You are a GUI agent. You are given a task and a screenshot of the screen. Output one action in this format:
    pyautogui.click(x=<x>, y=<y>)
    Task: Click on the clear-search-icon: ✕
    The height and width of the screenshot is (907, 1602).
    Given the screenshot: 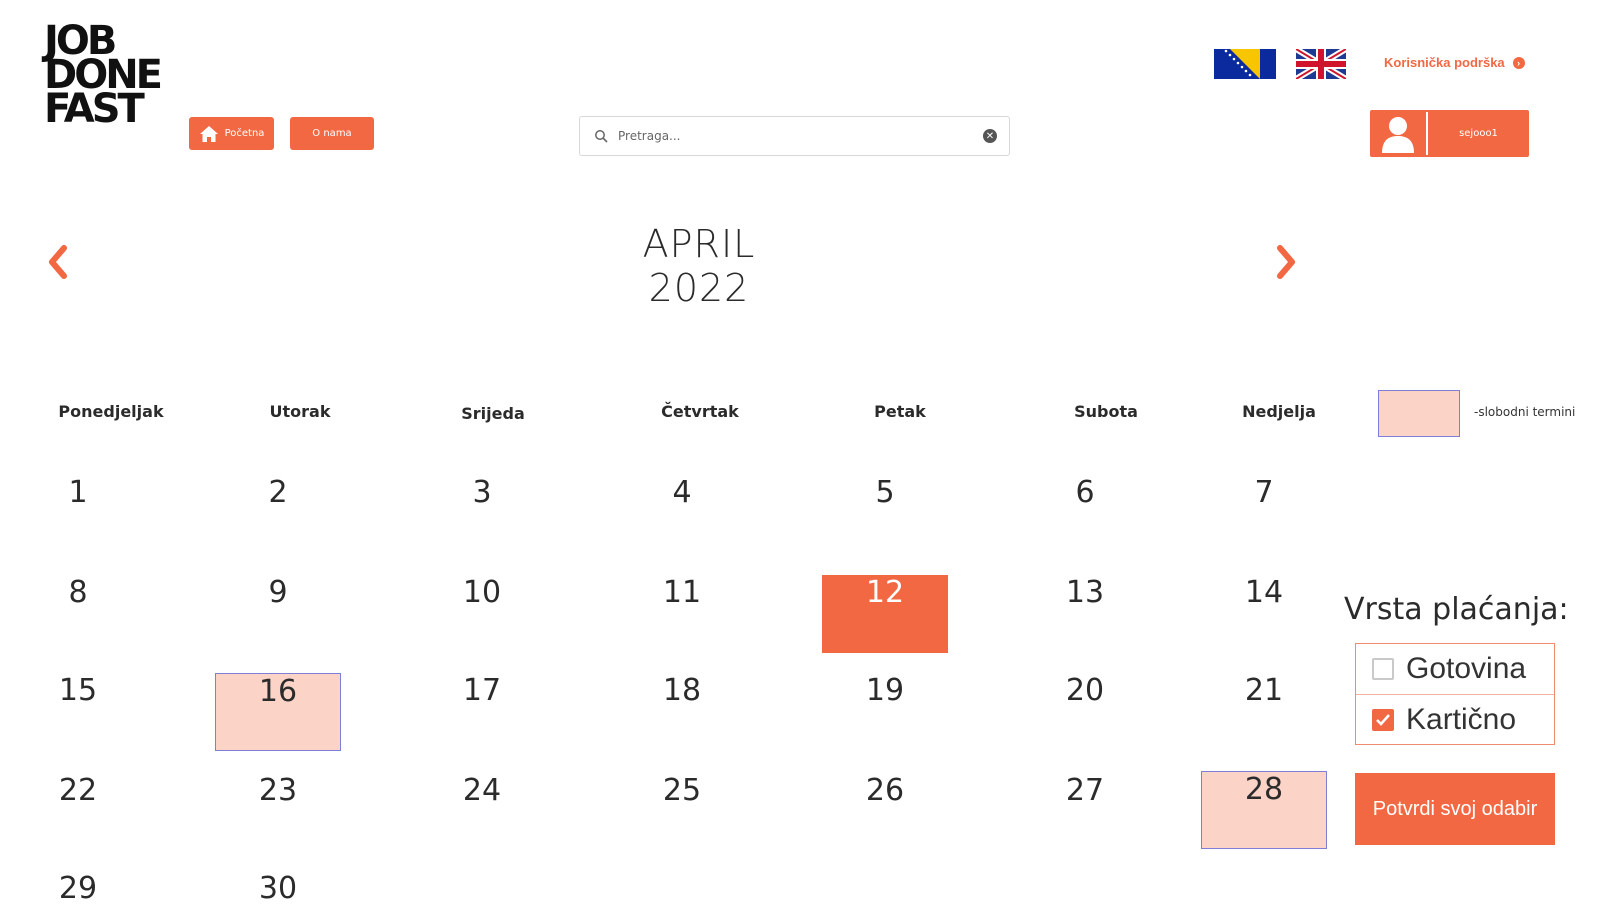 What is the action you would take?
    pyautogui.click(x=990, y=136)
    